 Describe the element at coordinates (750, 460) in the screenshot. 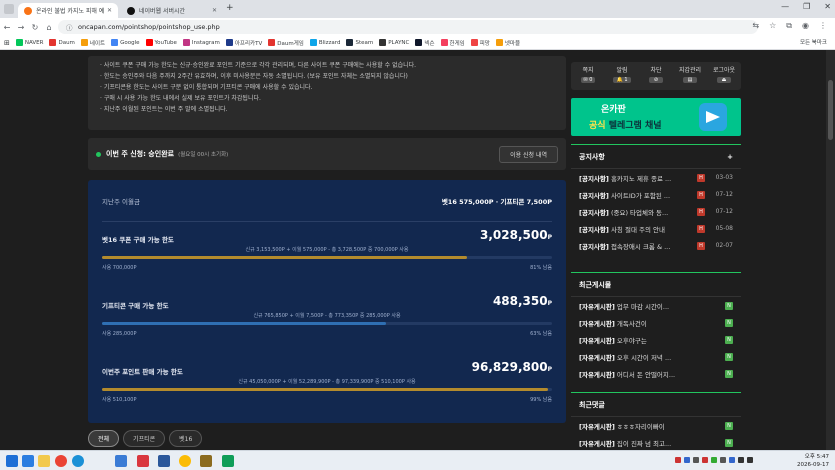

I see `volume-icon` at that location.